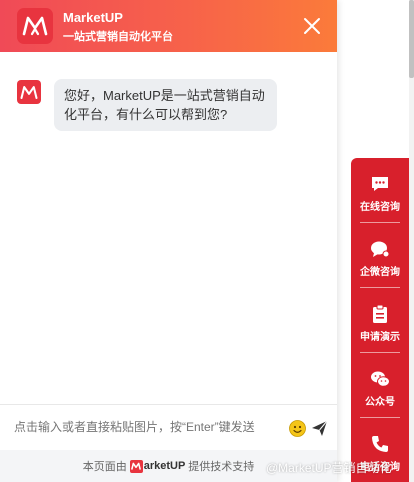 Image resolution: width=414 pixels, height=482 pixels. I want to click on chat-header: MarketUP 一站式营销自动化平台, so click(168, 26).